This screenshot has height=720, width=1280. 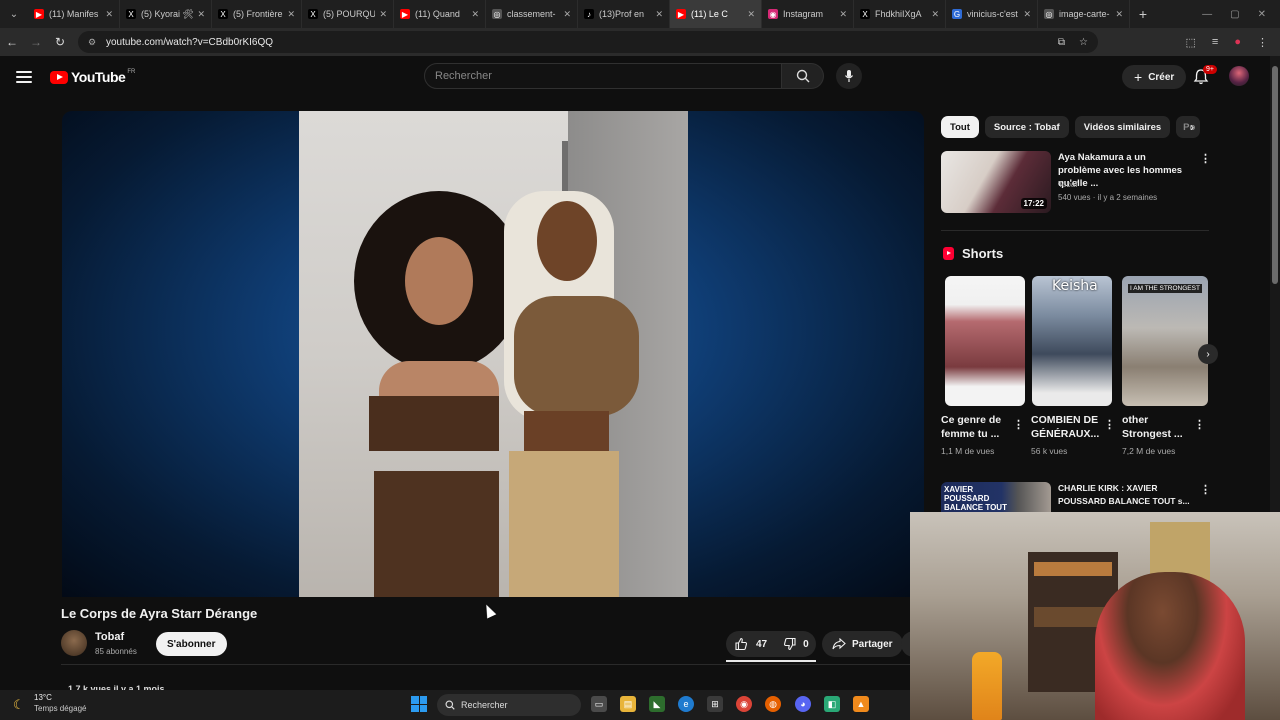 I want to click on close-window-icon: ✕, so click(x=1262, y=14).